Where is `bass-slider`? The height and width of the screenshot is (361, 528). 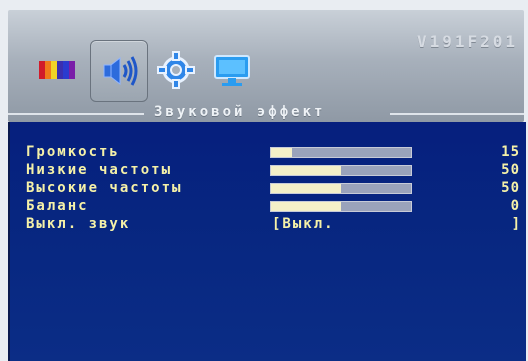
bass-slider is located at coordinates (341, 170).